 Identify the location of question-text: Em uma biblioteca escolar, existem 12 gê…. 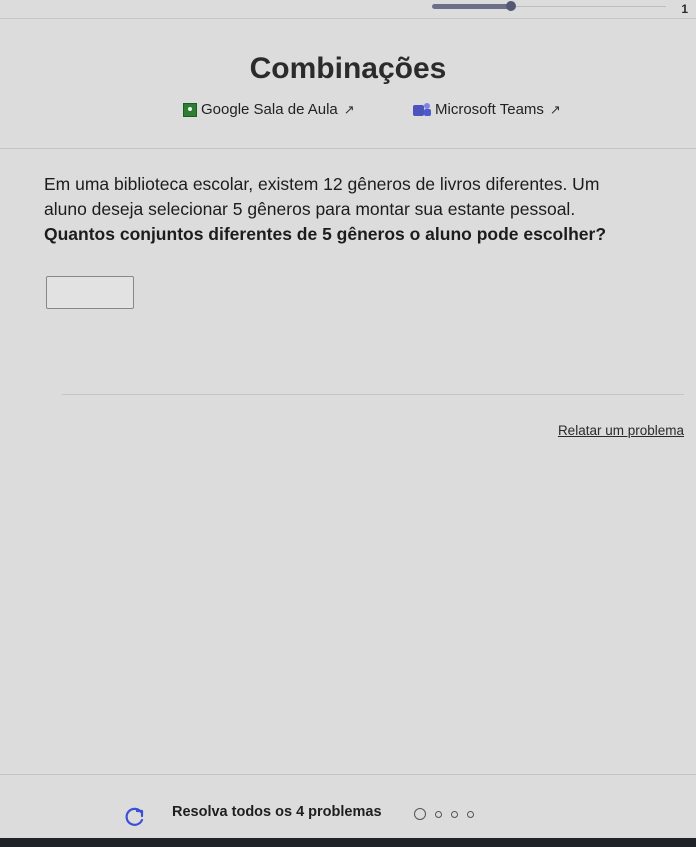
(364, 209).